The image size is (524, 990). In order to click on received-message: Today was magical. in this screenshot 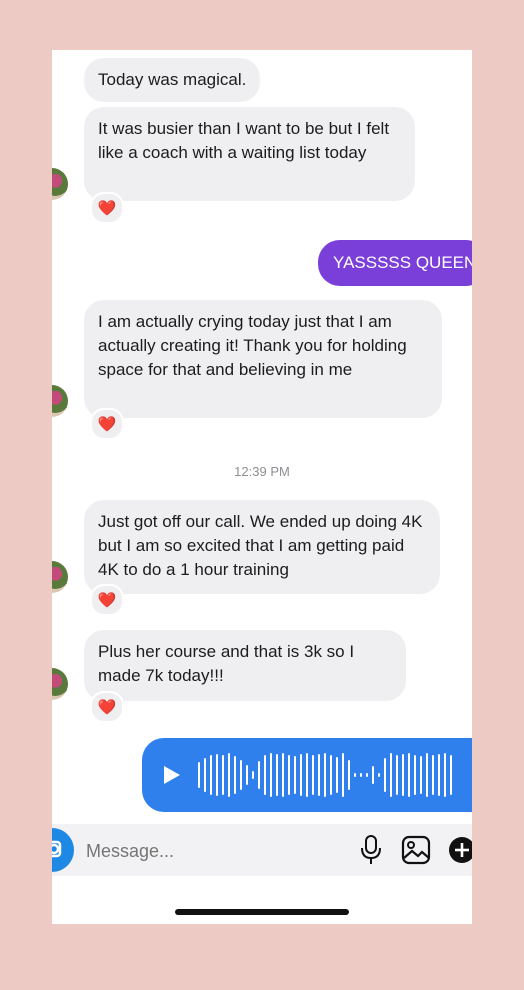, I will do `click(172, 80)`.